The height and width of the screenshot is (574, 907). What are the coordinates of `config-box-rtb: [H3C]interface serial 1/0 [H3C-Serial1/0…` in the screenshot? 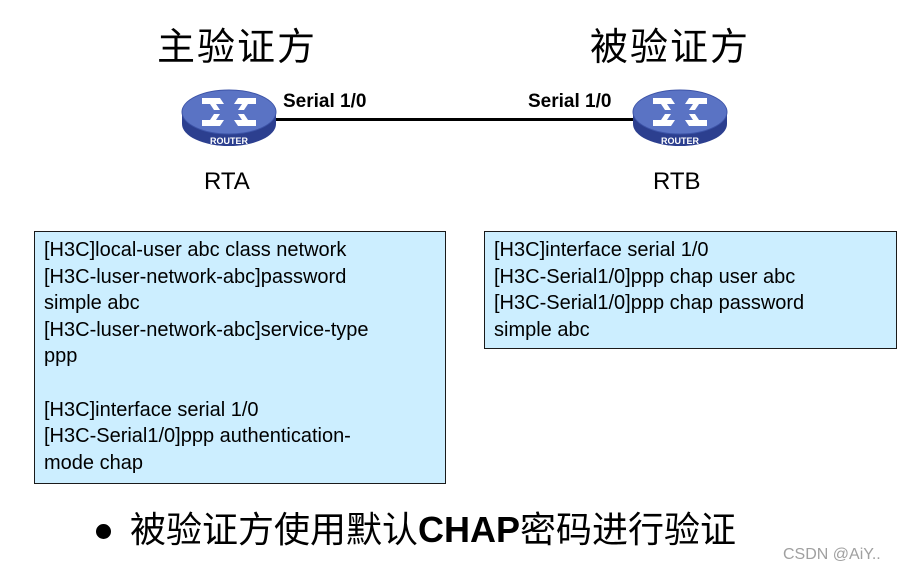 It's located at (690, 290).